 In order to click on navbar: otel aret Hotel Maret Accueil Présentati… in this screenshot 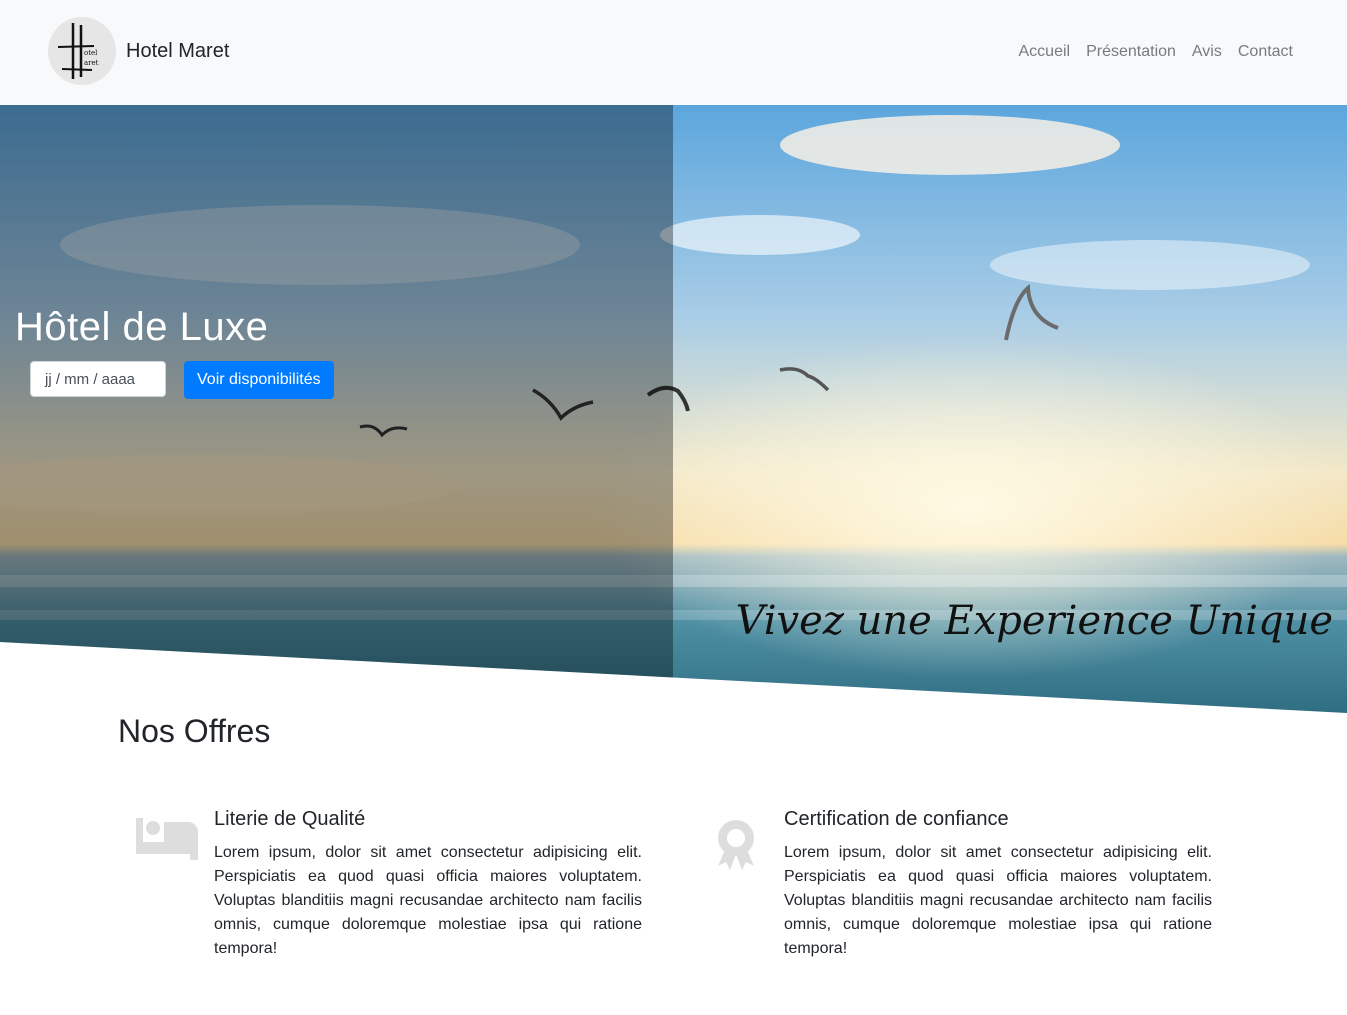, I will do `click(673, 52)`.